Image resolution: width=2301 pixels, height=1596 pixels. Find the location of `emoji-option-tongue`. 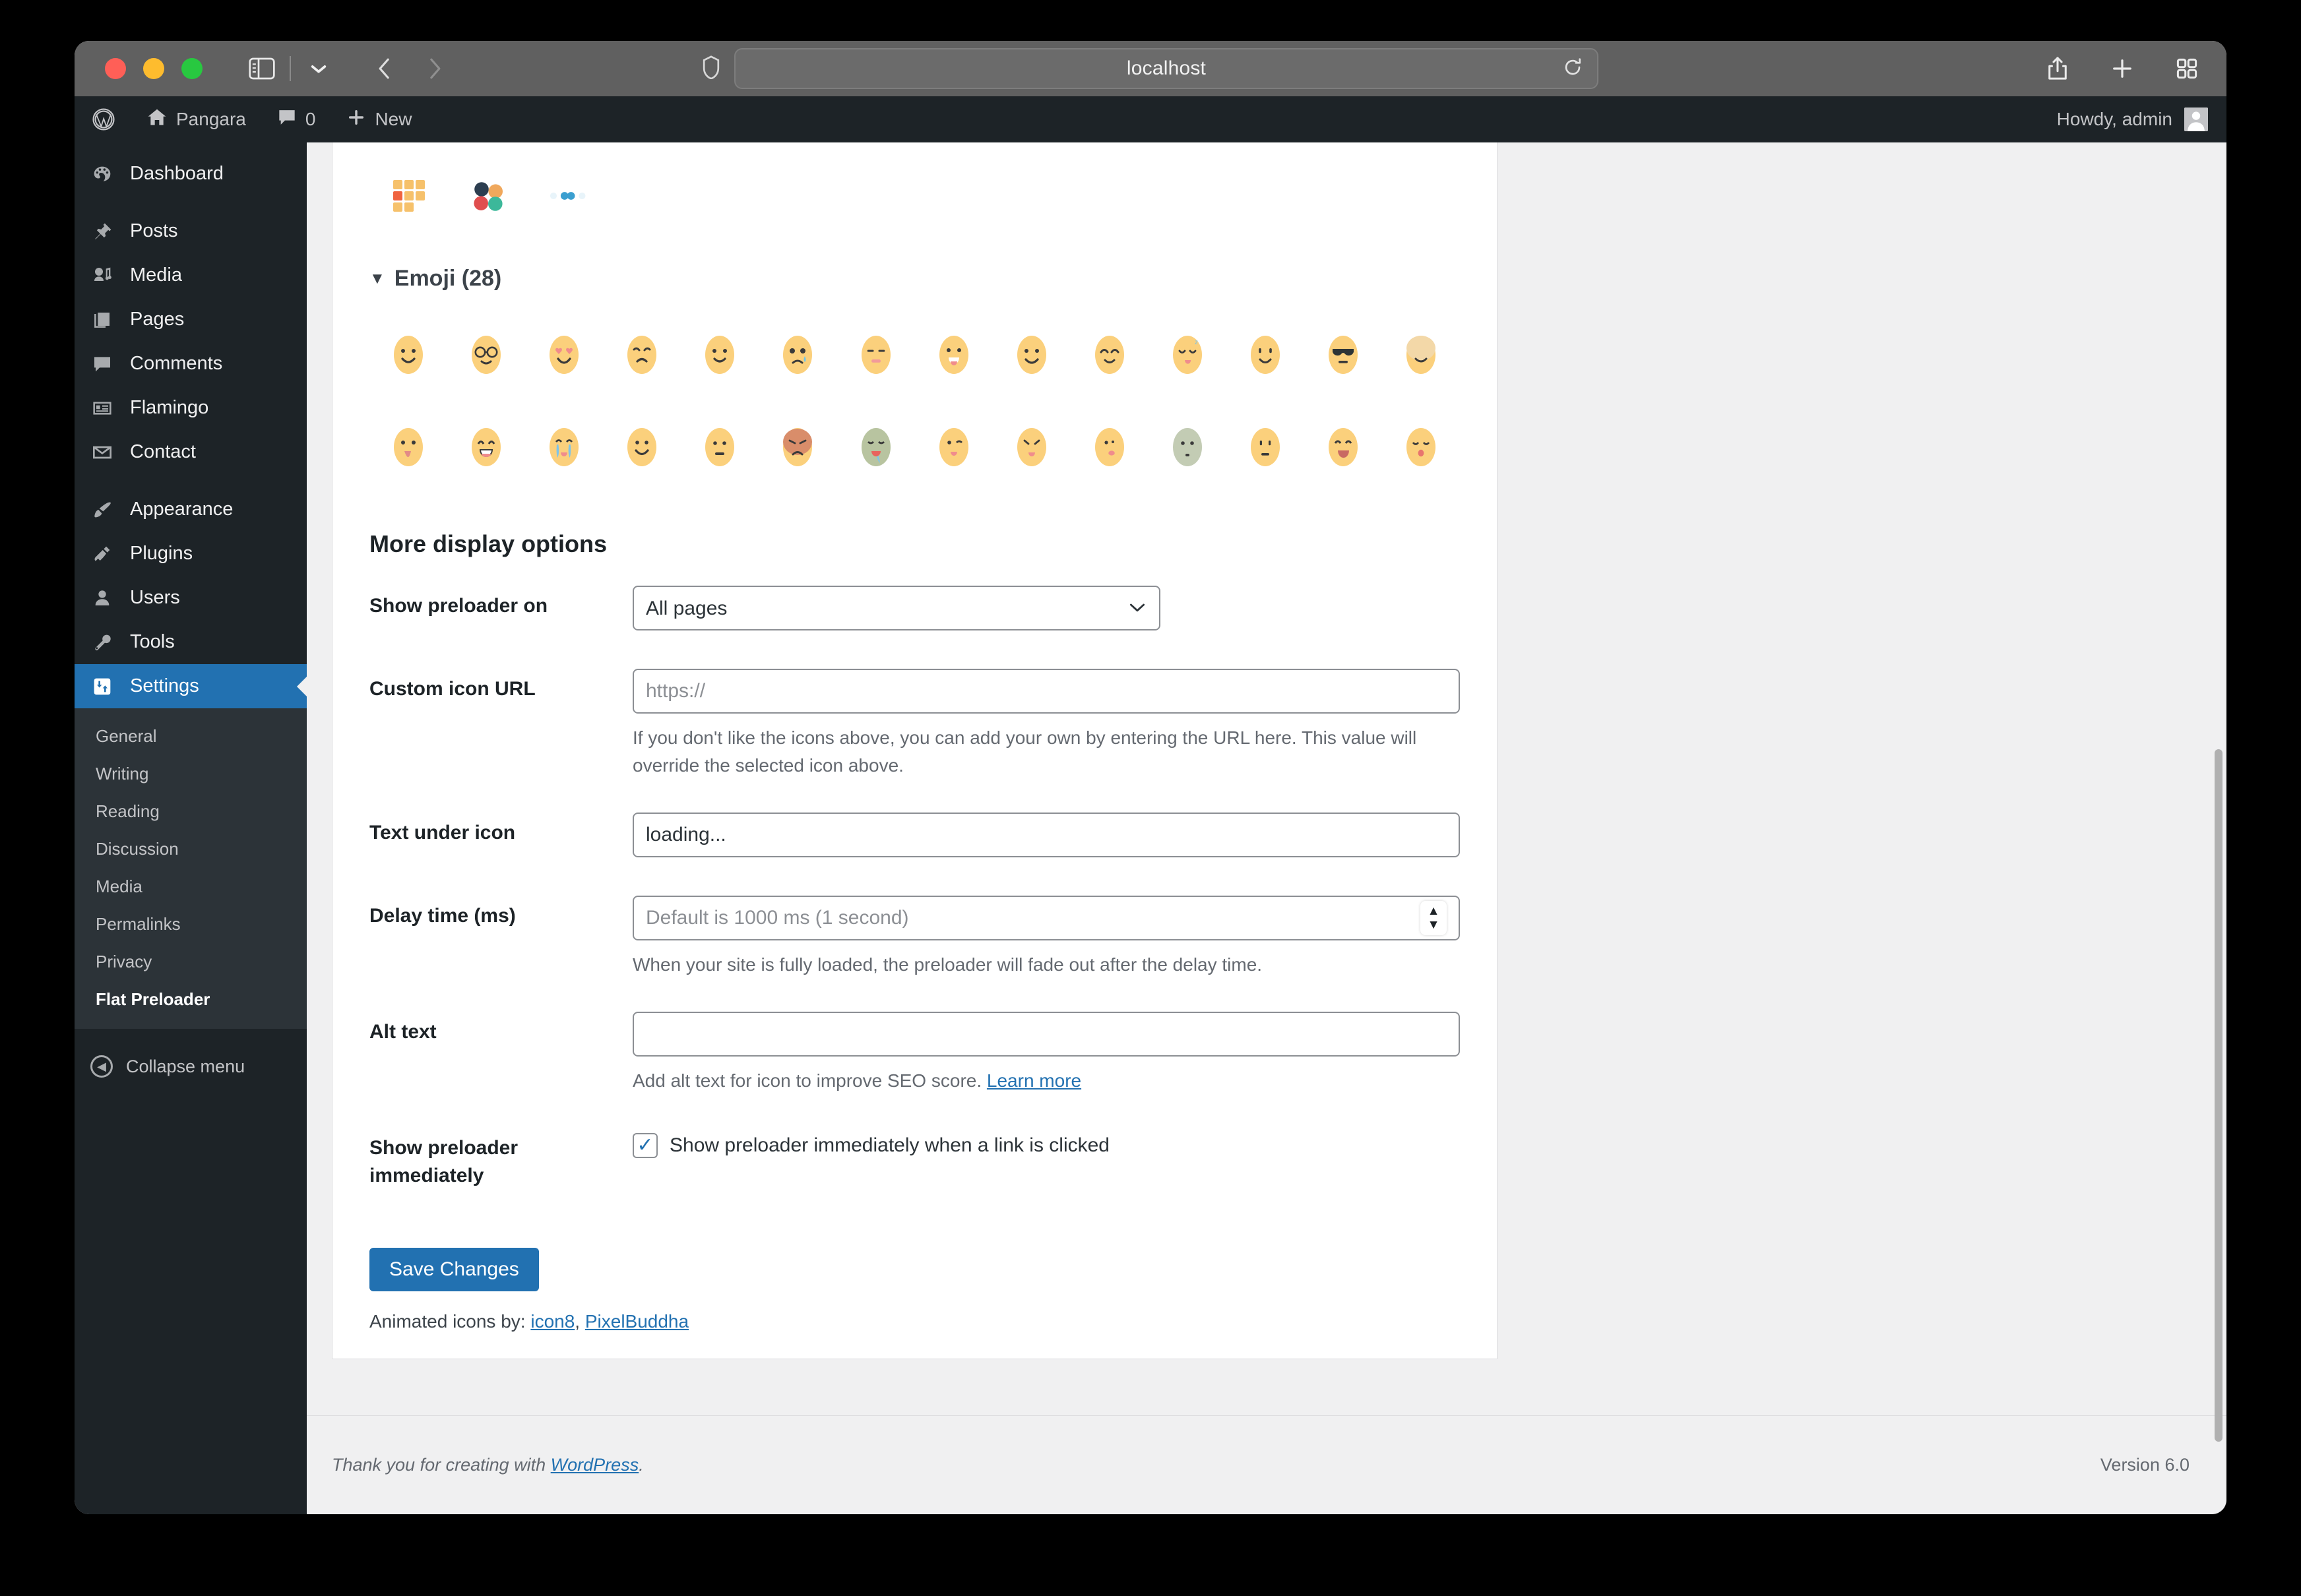

emoji-option-tongue is located at coordinates (954, 355).